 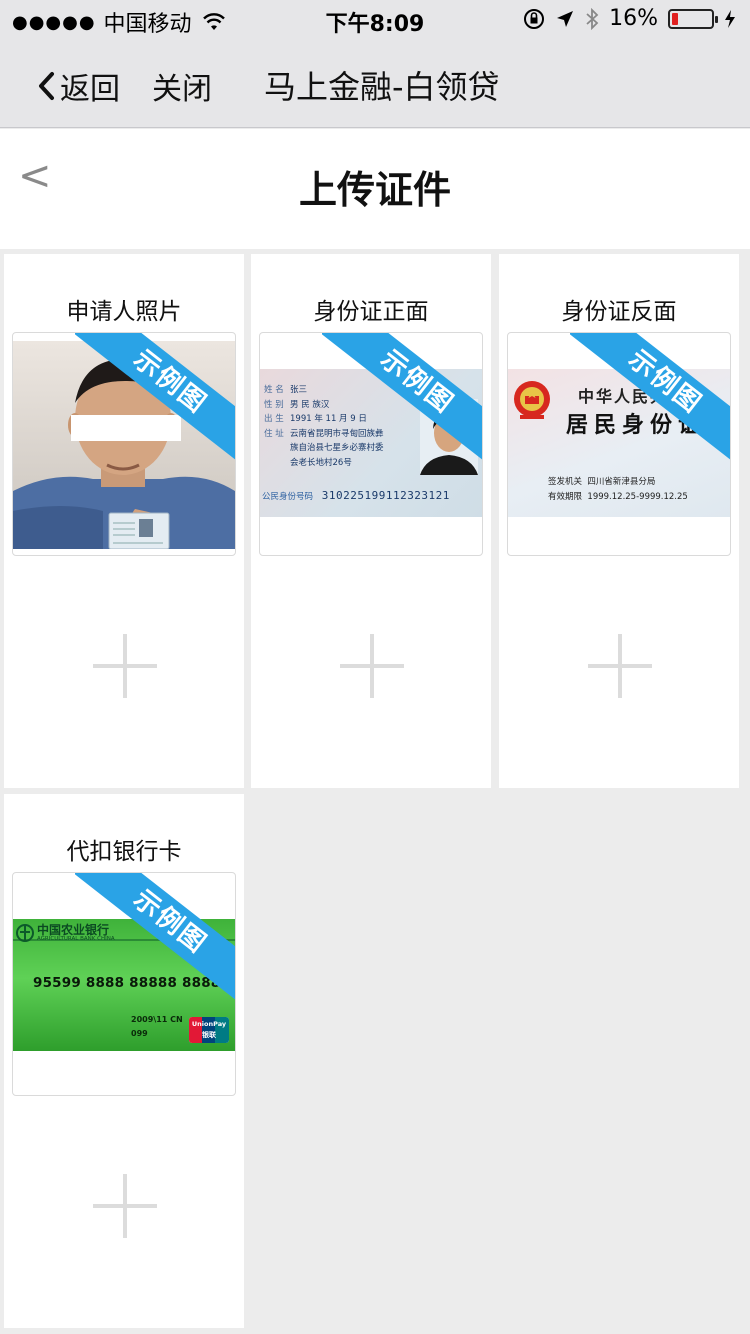 I want to click on status-right: 16%, so click(x=629, y=18).